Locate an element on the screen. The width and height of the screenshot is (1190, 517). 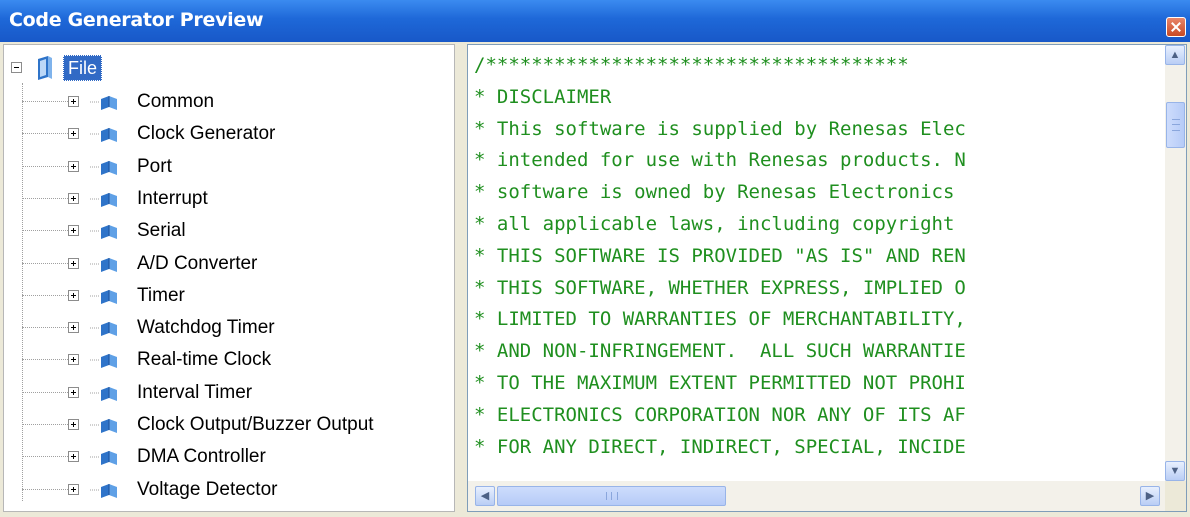
close-icon is located at coordinates (1176, 27).